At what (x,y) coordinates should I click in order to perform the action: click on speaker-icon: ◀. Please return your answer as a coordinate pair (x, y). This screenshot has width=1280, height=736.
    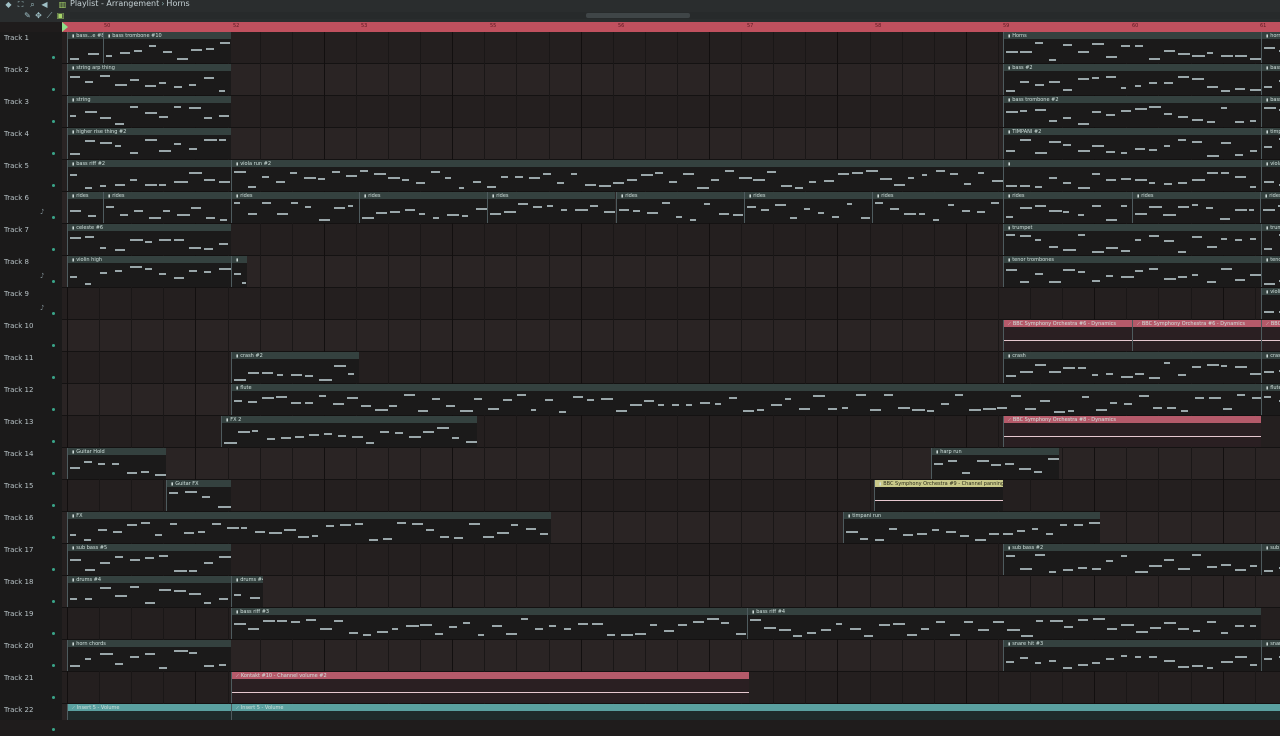
    Looking at the image, I should click on (44, 4).